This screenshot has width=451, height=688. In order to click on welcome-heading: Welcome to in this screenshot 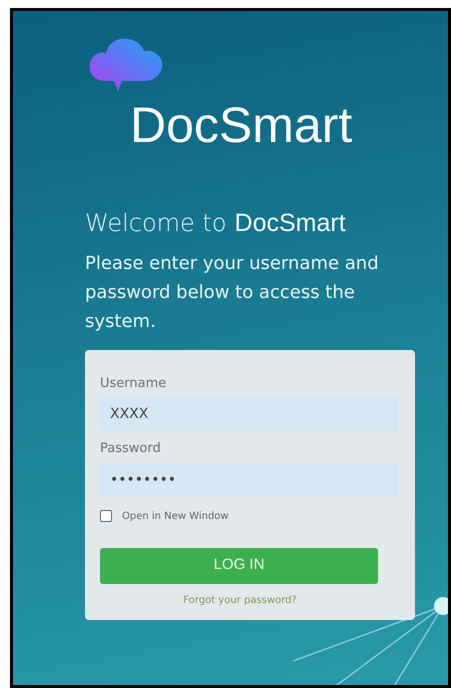, I will do `click(156, 223)`.